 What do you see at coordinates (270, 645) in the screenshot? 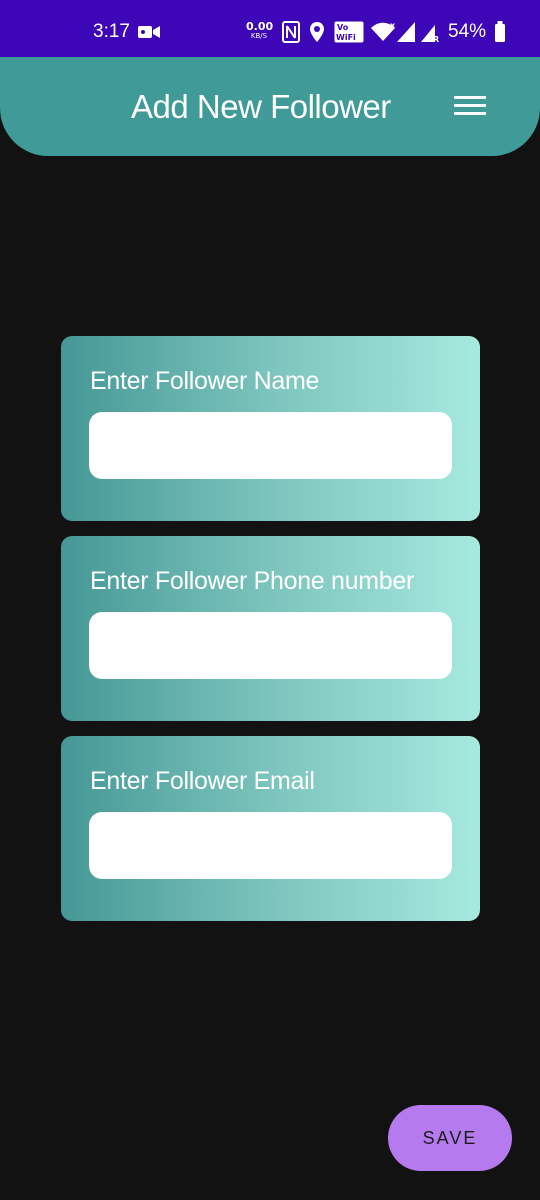
I see `follower-phone-input` at bounding box center [270, 645].